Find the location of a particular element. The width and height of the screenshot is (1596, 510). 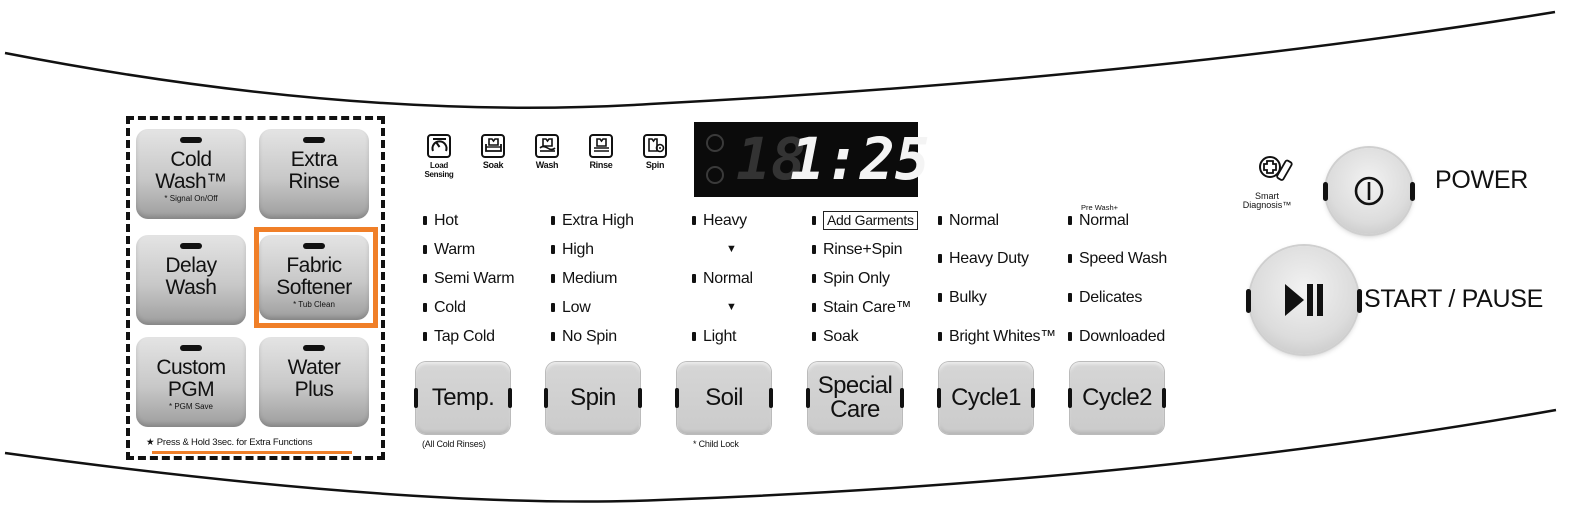

spin-options: Extra High High Medium Low No Spin is located at coordinates (592, 278).